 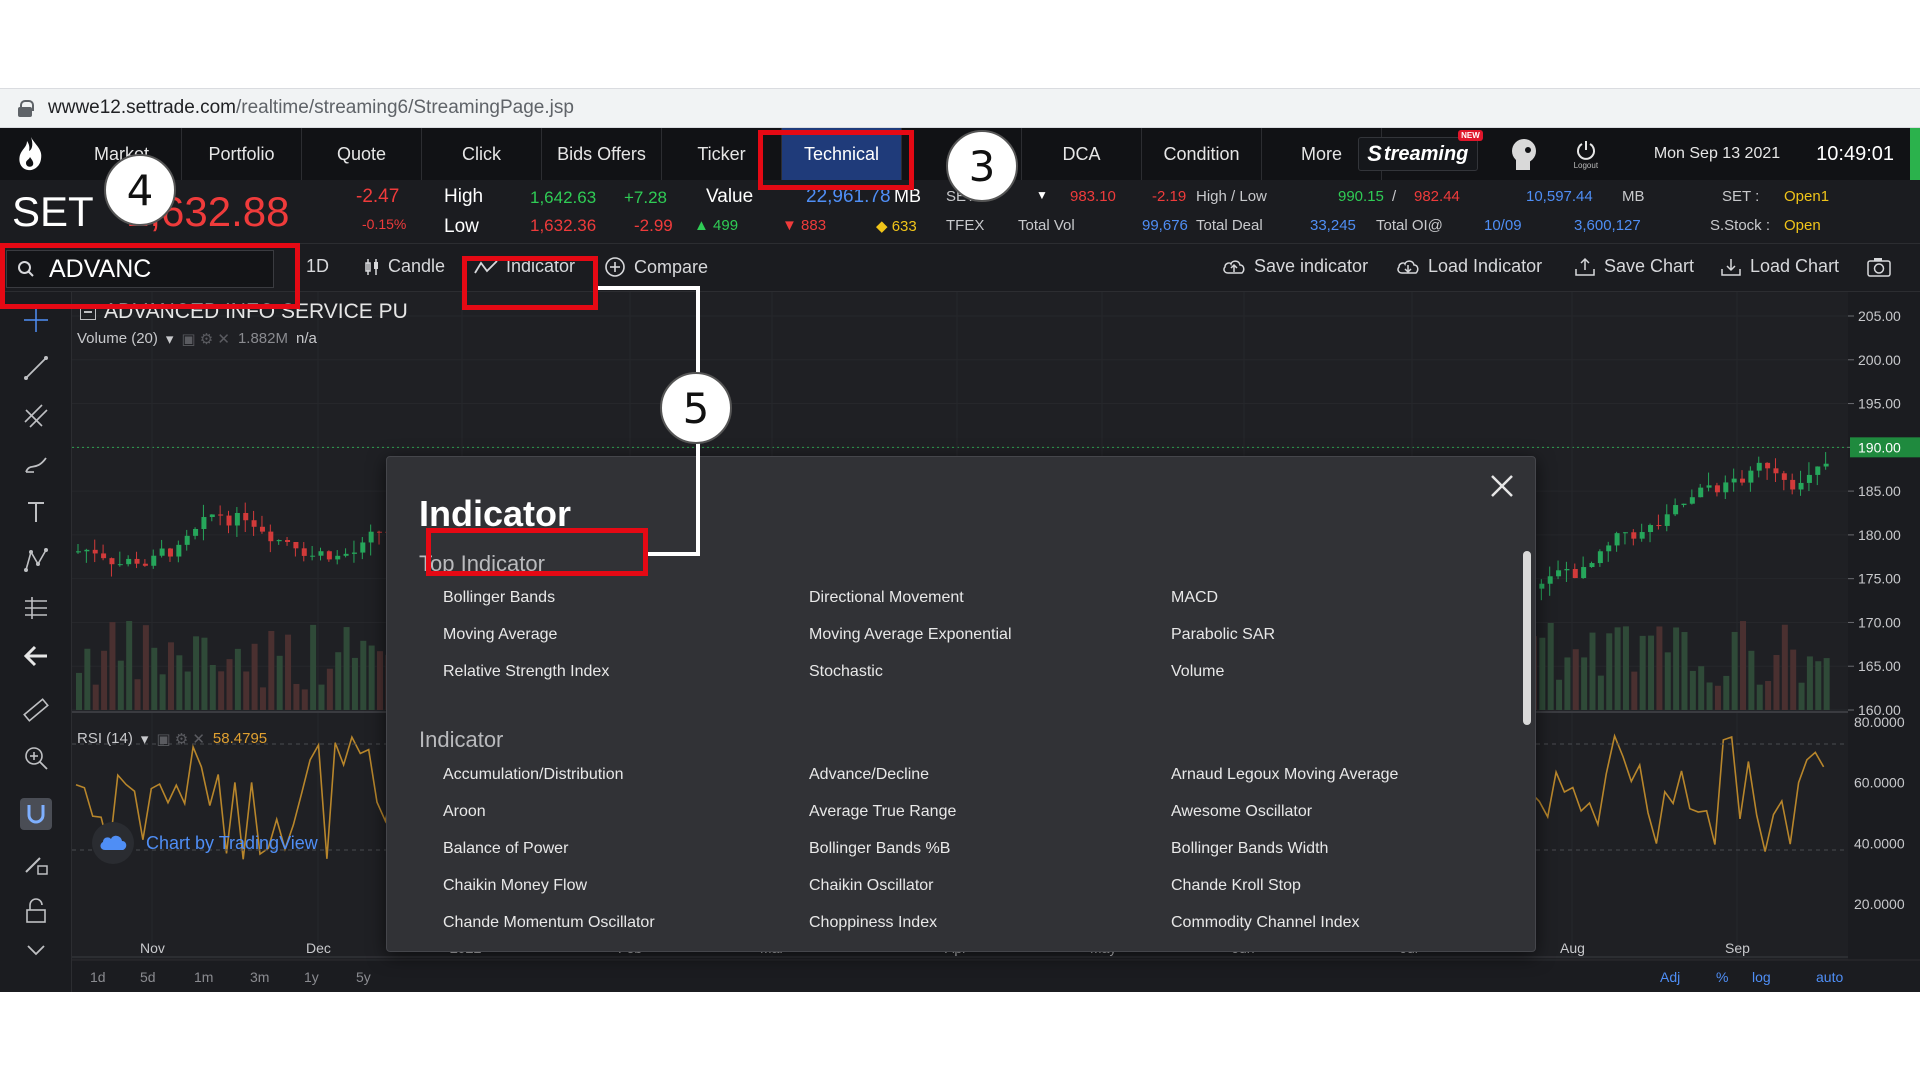 I want to click on streaming-logo-text: treaming, so click(x=1426, y=153).